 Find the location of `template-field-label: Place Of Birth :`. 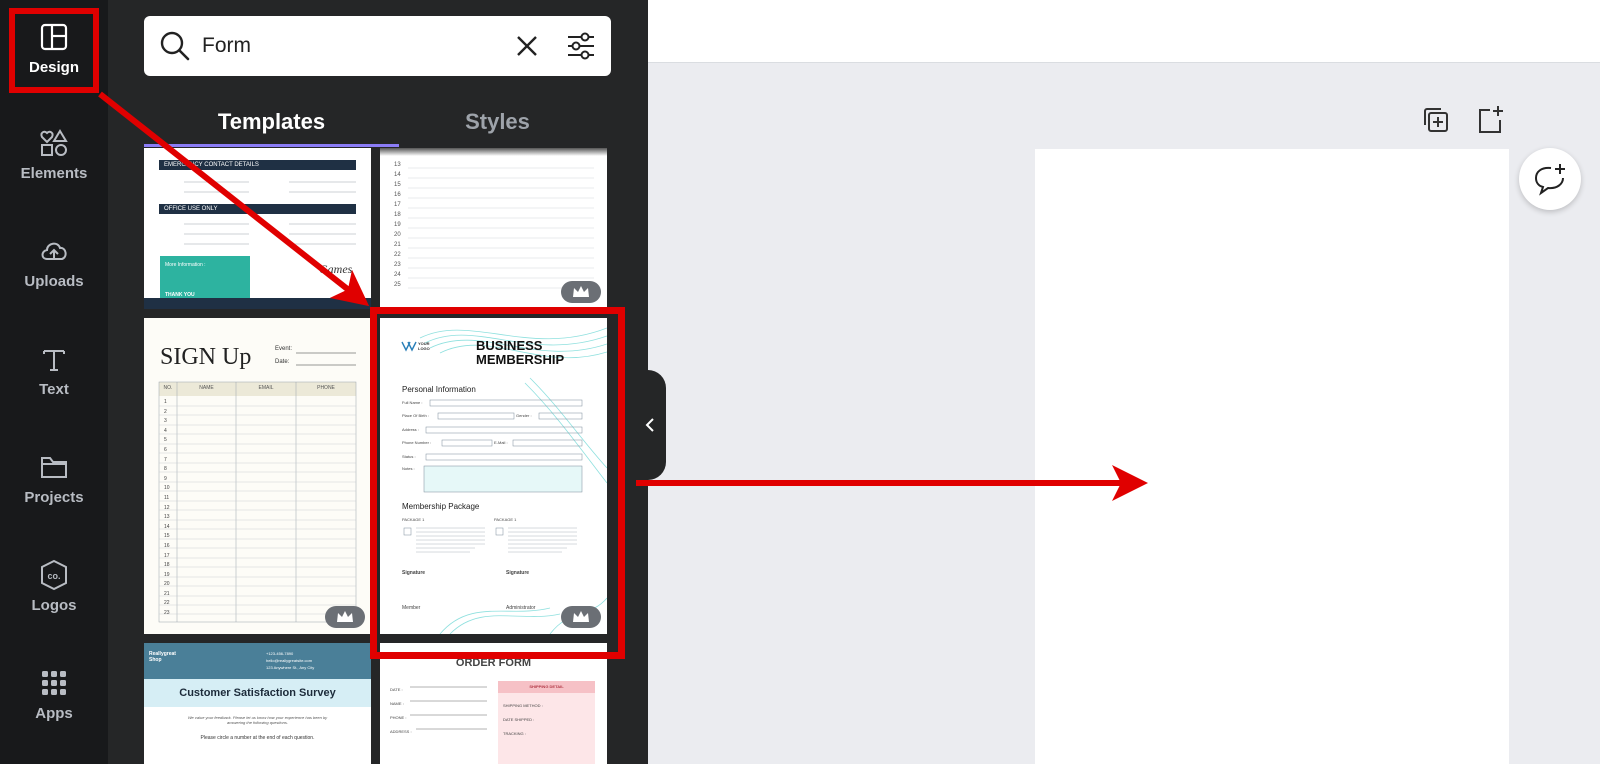

template-field-label: Place Of Birth : is located at coordinates (415, 415).